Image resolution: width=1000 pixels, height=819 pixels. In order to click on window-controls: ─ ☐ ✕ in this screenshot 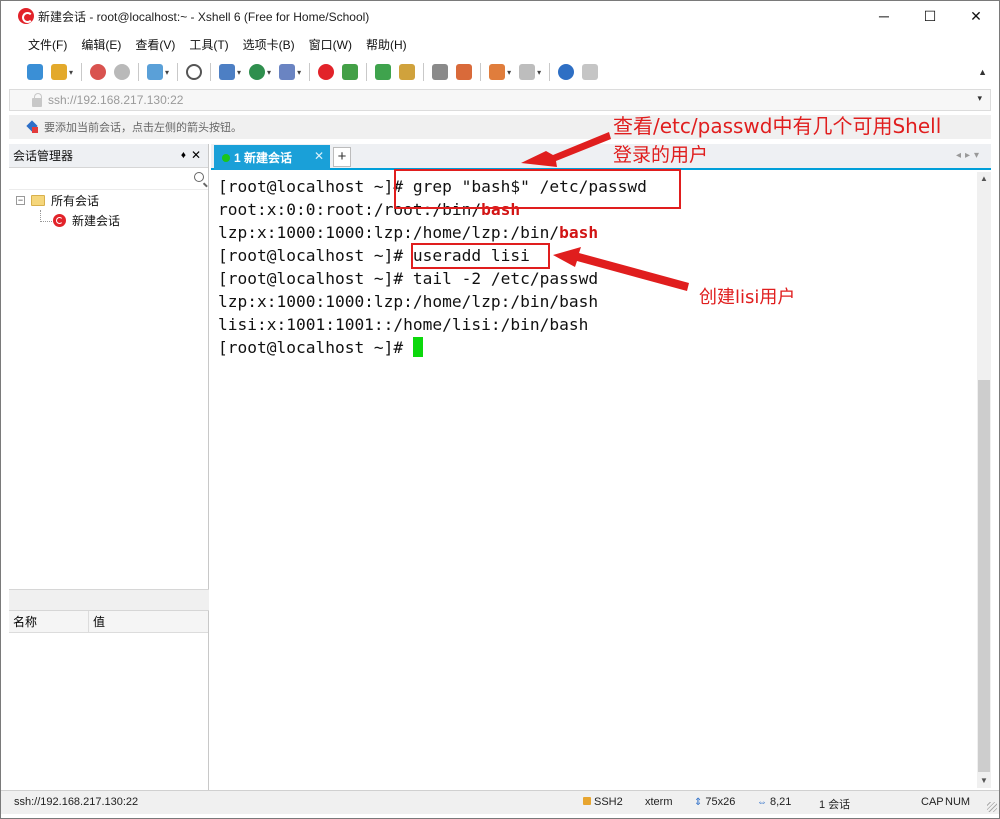, I will do `click(930, 16)`.